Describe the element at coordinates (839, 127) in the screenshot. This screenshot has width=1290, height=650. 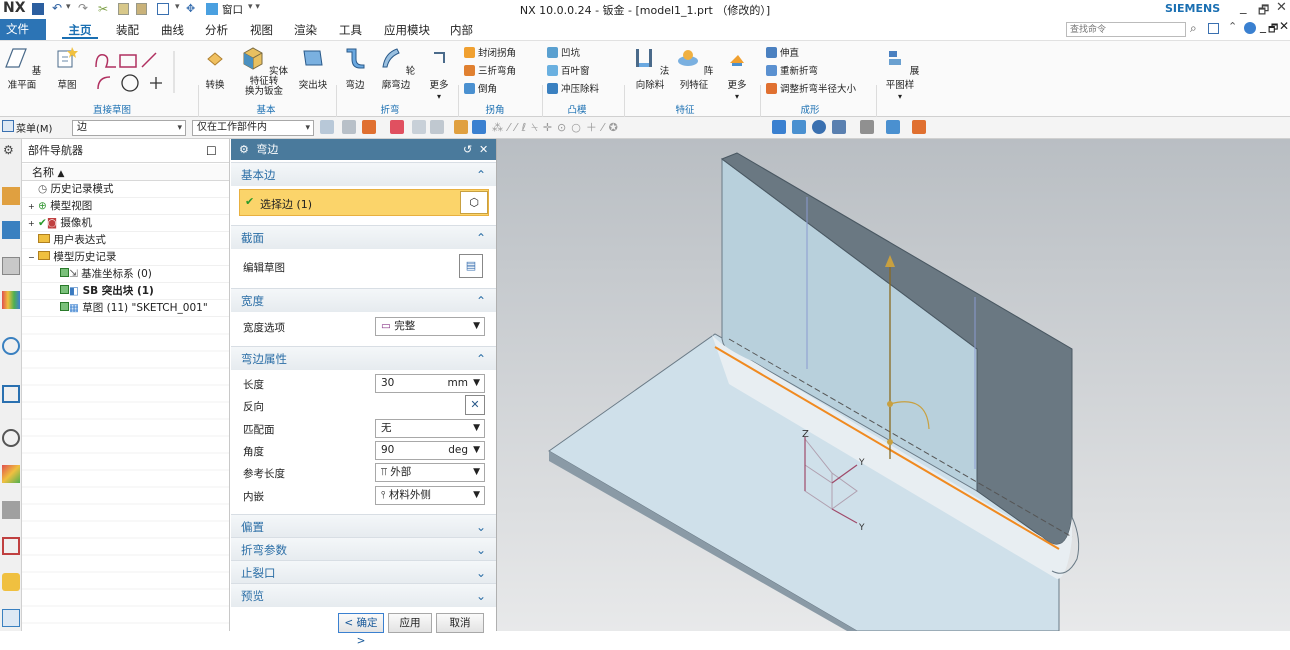
I see `orient-view-icon` at that location.